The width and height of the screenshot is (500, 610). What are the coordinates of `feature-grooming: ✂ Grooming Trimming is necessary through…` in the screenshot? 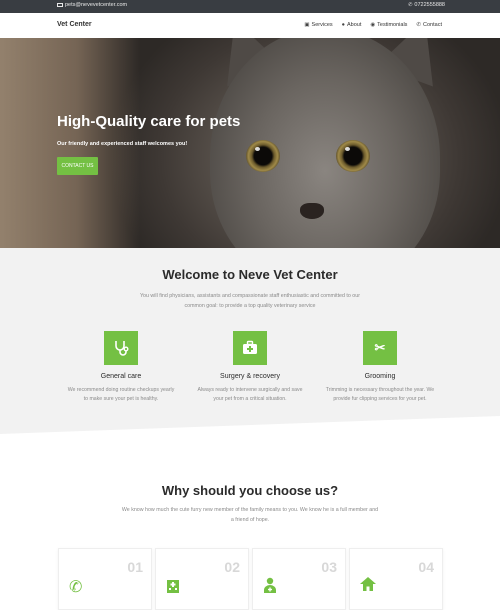 It's located at (380, 367).